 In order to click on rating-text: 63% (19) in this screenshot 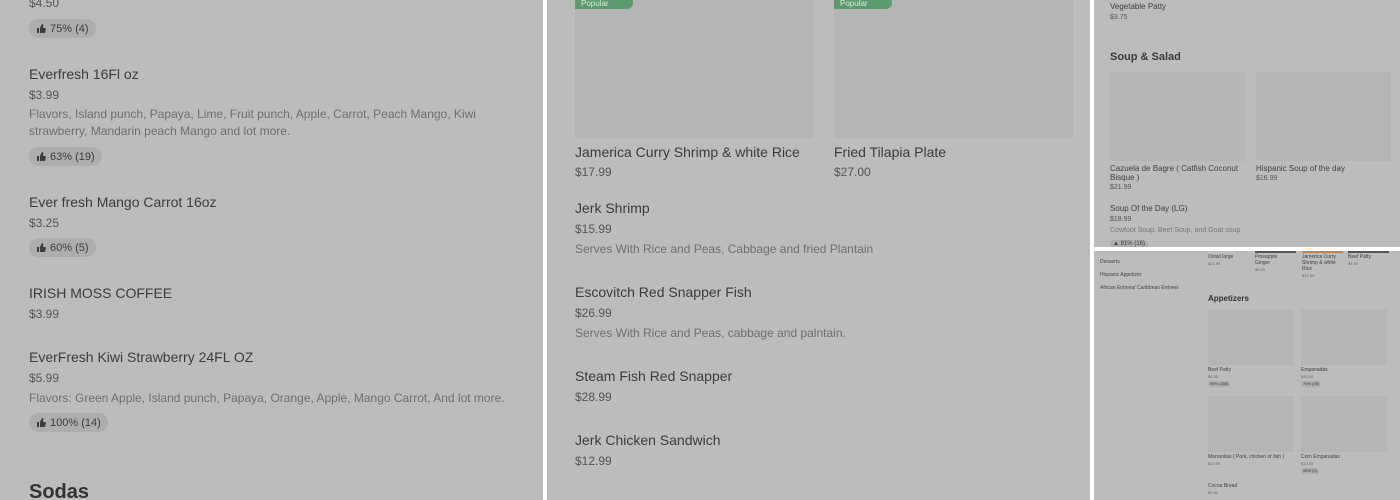, I will do `click(72, 156)`.